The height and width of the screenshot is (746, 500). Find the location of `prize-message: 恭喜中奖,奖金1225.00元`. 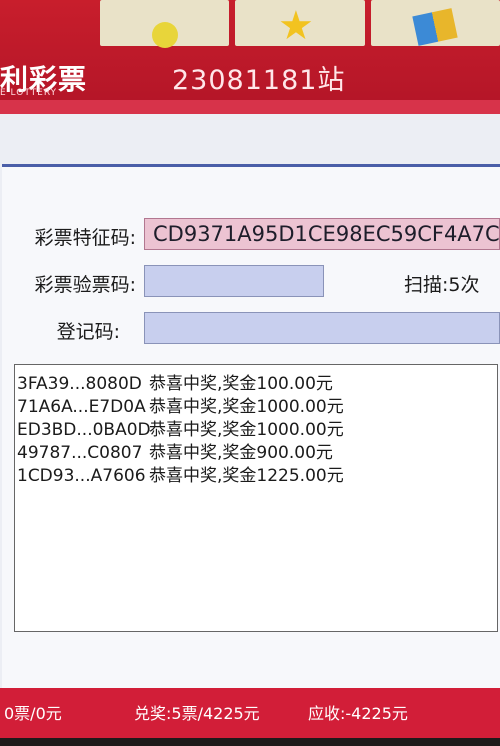

prize-message: 恭喜中奖,奖金1225.00元 is located at coordinates (246, 476).